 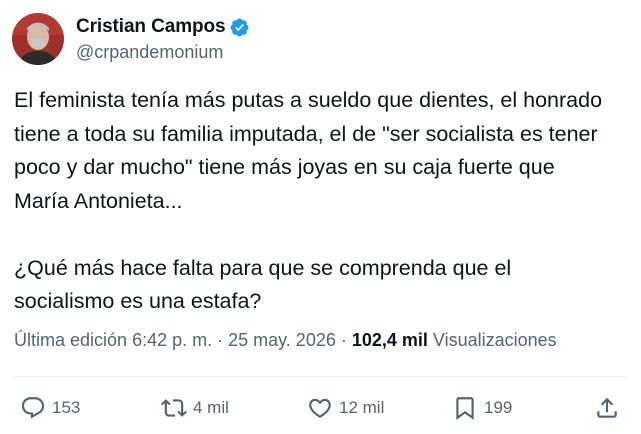 What do you see at coordinates (495, 340) in the screenshot?
I see `views-label: Visualizaciones` at bounding box center [495, 340].